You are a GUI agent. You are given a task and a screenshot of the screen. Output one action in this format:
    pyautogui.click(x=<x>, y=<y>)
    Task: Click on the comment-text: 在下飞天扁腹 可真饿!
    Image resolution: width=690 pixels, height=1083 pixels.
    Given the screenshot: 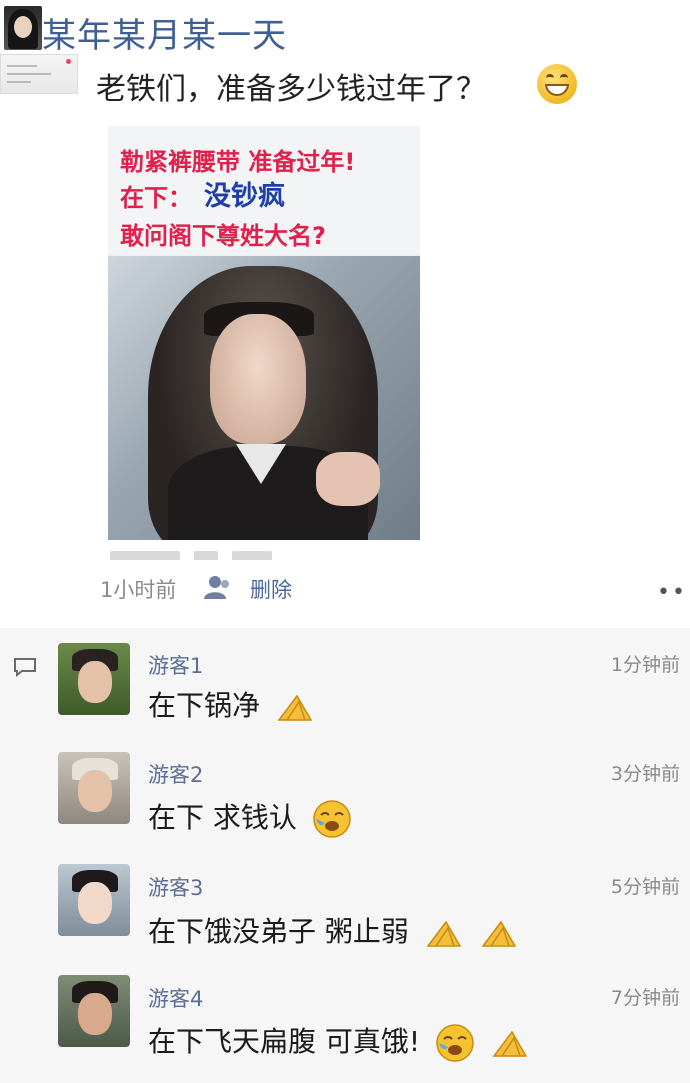 What is the action you would take?
    pyautogui.click(x=284, y=1041)
    